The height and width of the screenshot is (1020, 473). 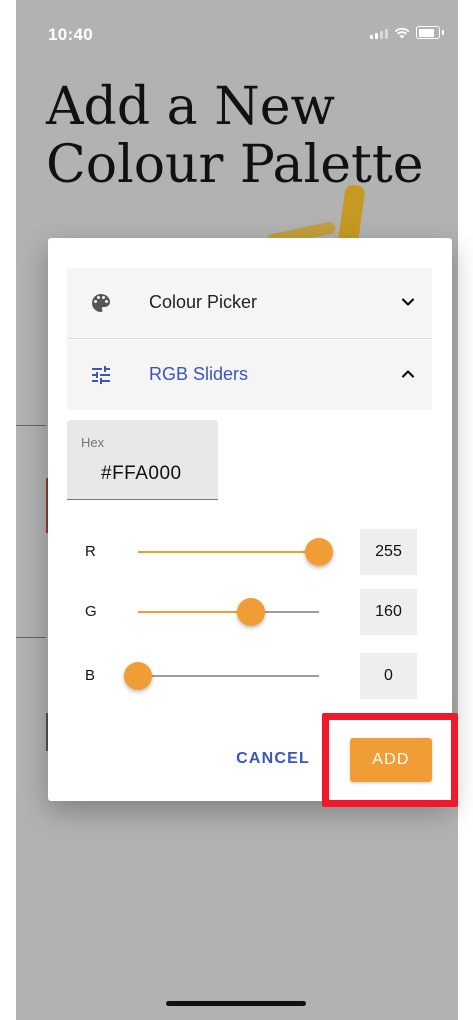 What do you see at coordinates (236, 1003) in the screenshot?
I see `home-indicator` at bounding box center [236, 1003].